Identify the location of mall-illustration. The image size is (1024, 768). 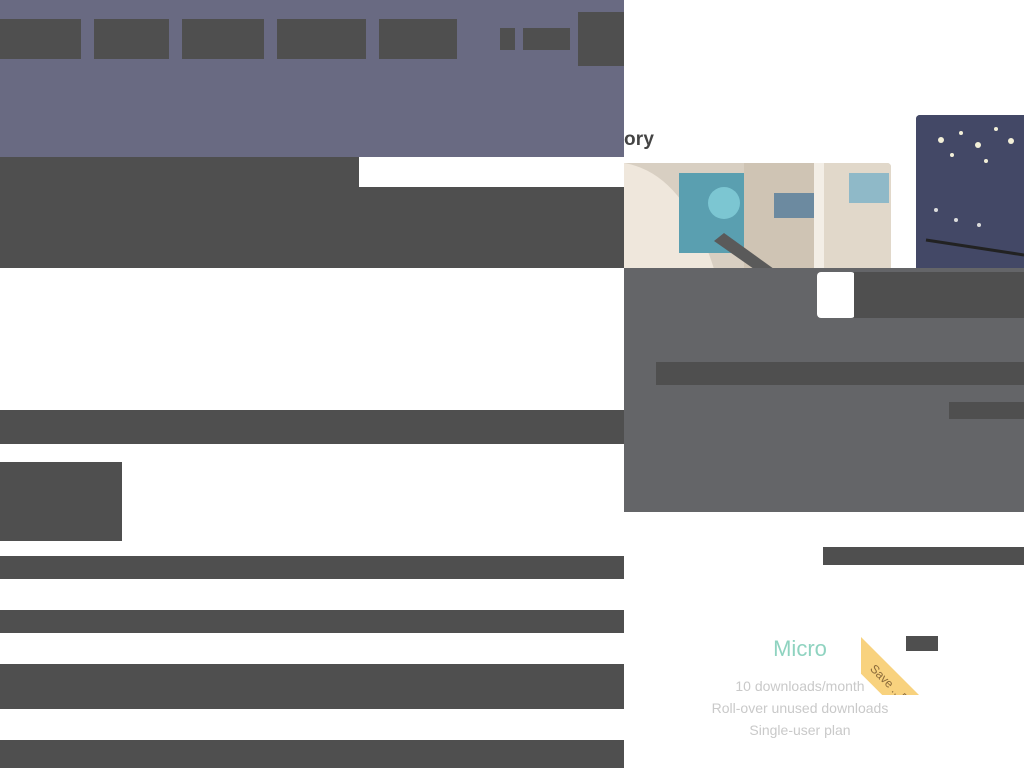
(757, 216).